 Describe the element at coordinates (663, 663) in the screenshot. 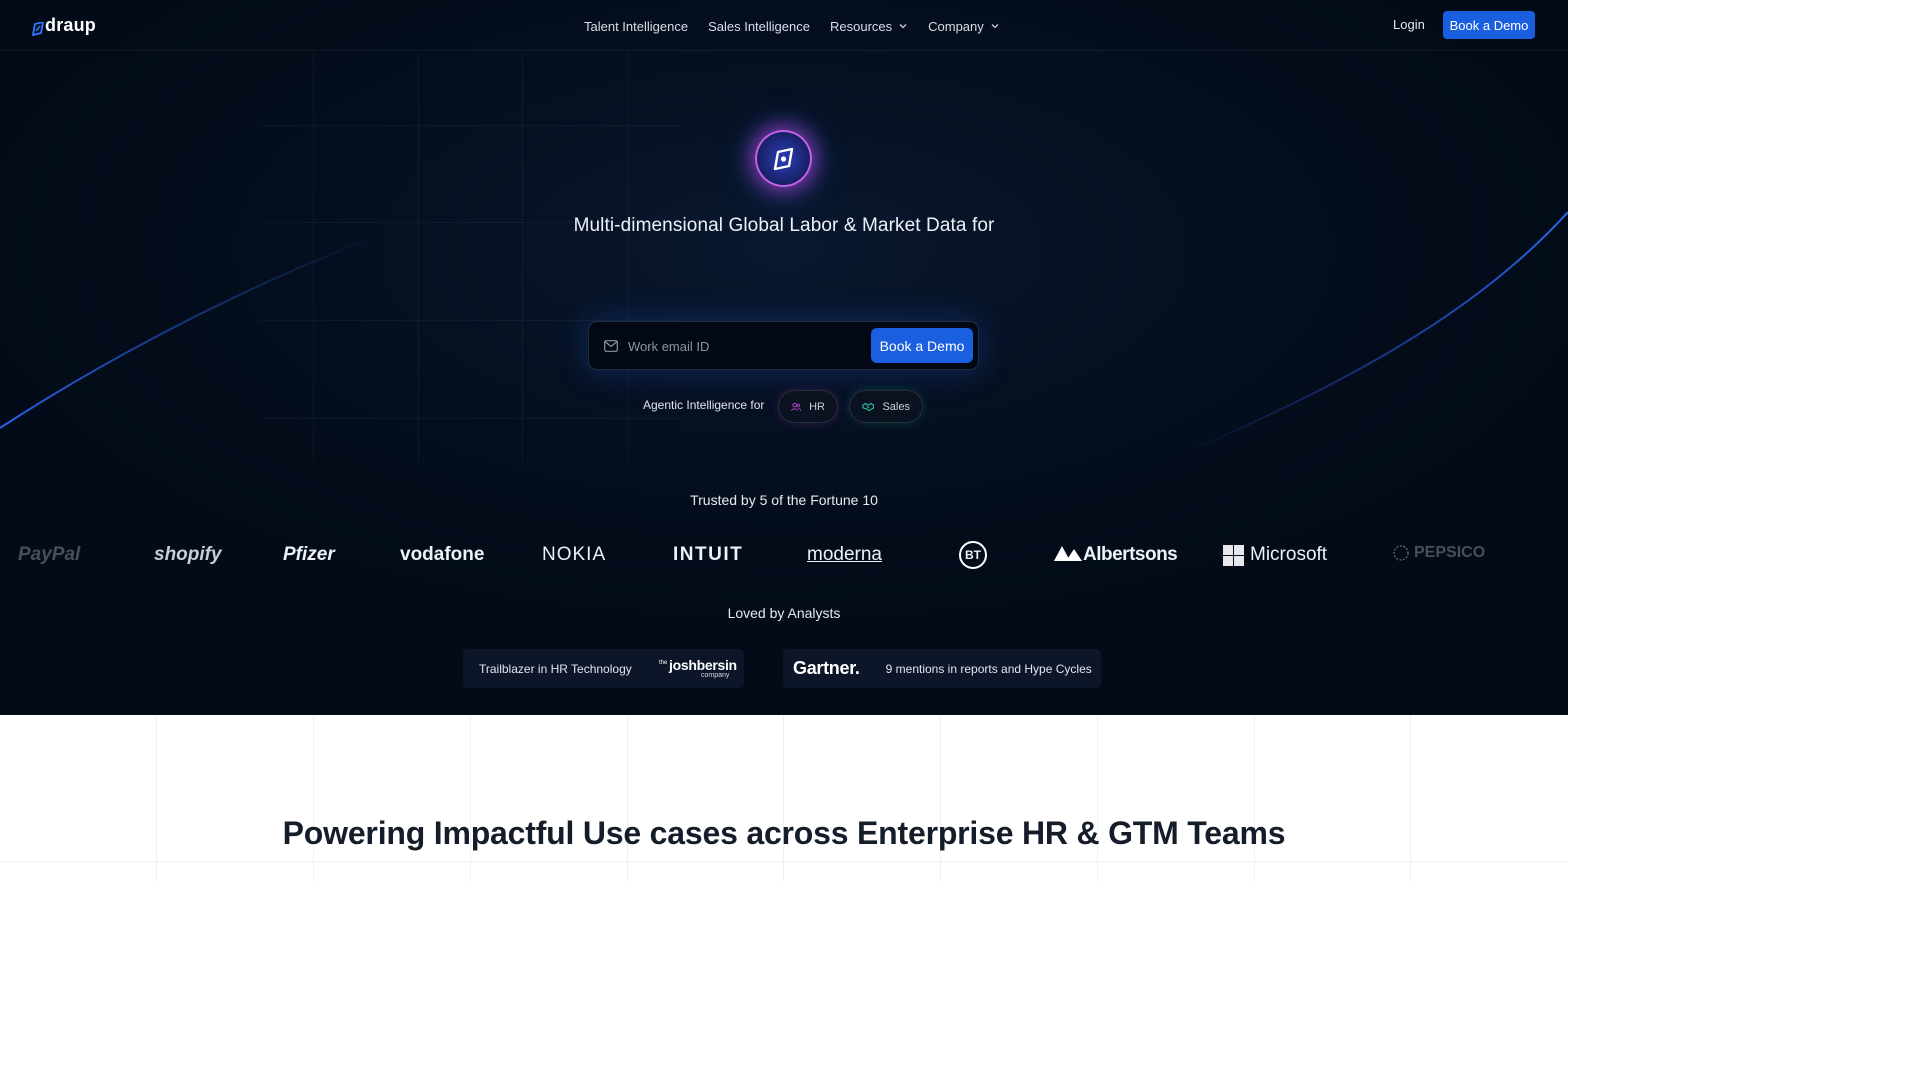

I see `josh-the: the` at that location.